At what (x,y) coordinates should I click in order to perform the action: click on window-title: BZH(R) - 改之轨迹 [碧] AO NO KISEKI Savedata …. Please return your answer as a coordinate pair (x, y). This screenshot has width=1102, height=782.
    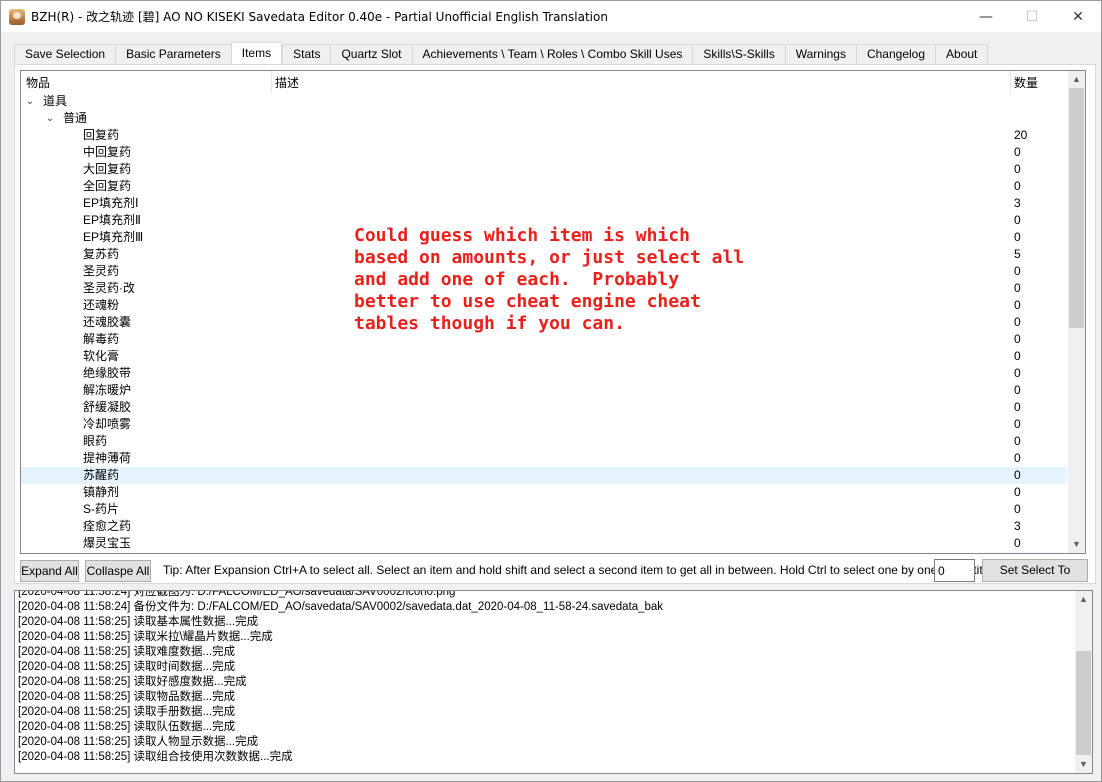
    Looking at the image, I should click on (319, 17).